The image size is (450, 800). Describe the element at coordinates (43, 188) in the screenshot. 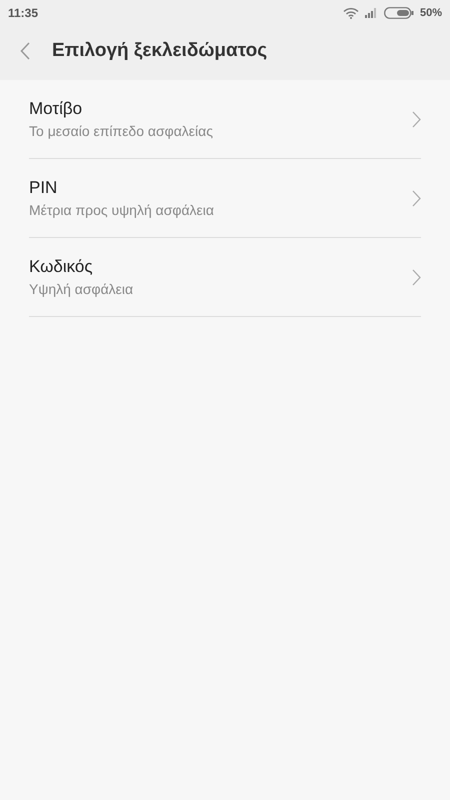

I see `option-title: PIN` at that location.